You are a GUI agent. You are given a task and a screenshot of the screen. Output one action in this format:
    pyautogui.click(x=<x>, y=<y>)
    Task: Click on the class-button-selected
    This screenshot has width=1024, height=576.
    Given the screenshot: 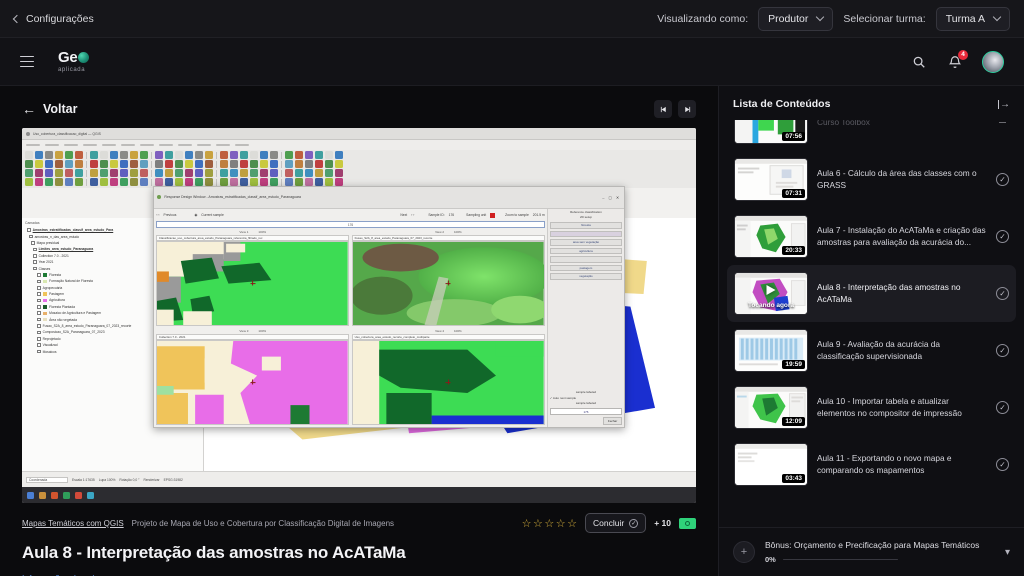 What is the action you would take?
    pyautogui.click(x=586, y=234)
    